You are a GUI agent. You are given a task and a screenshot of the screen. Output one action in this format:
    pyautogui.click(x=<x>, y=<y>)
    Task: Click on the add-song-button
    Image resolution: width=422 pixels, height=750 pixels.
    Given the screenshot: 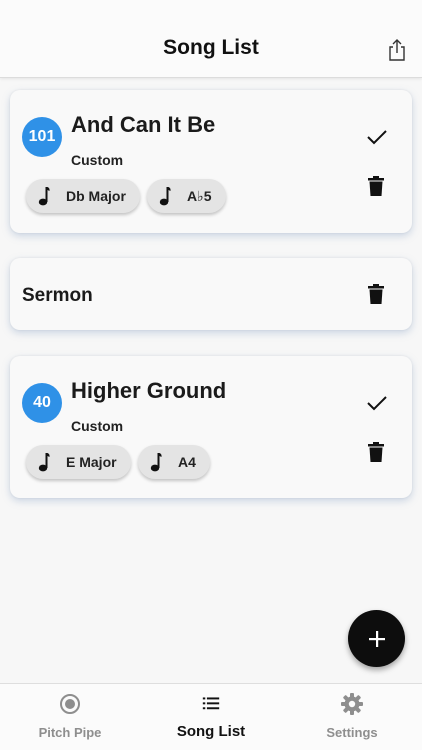 What is the action you would take?
    pyautogui.click(x=376, y=638)
    